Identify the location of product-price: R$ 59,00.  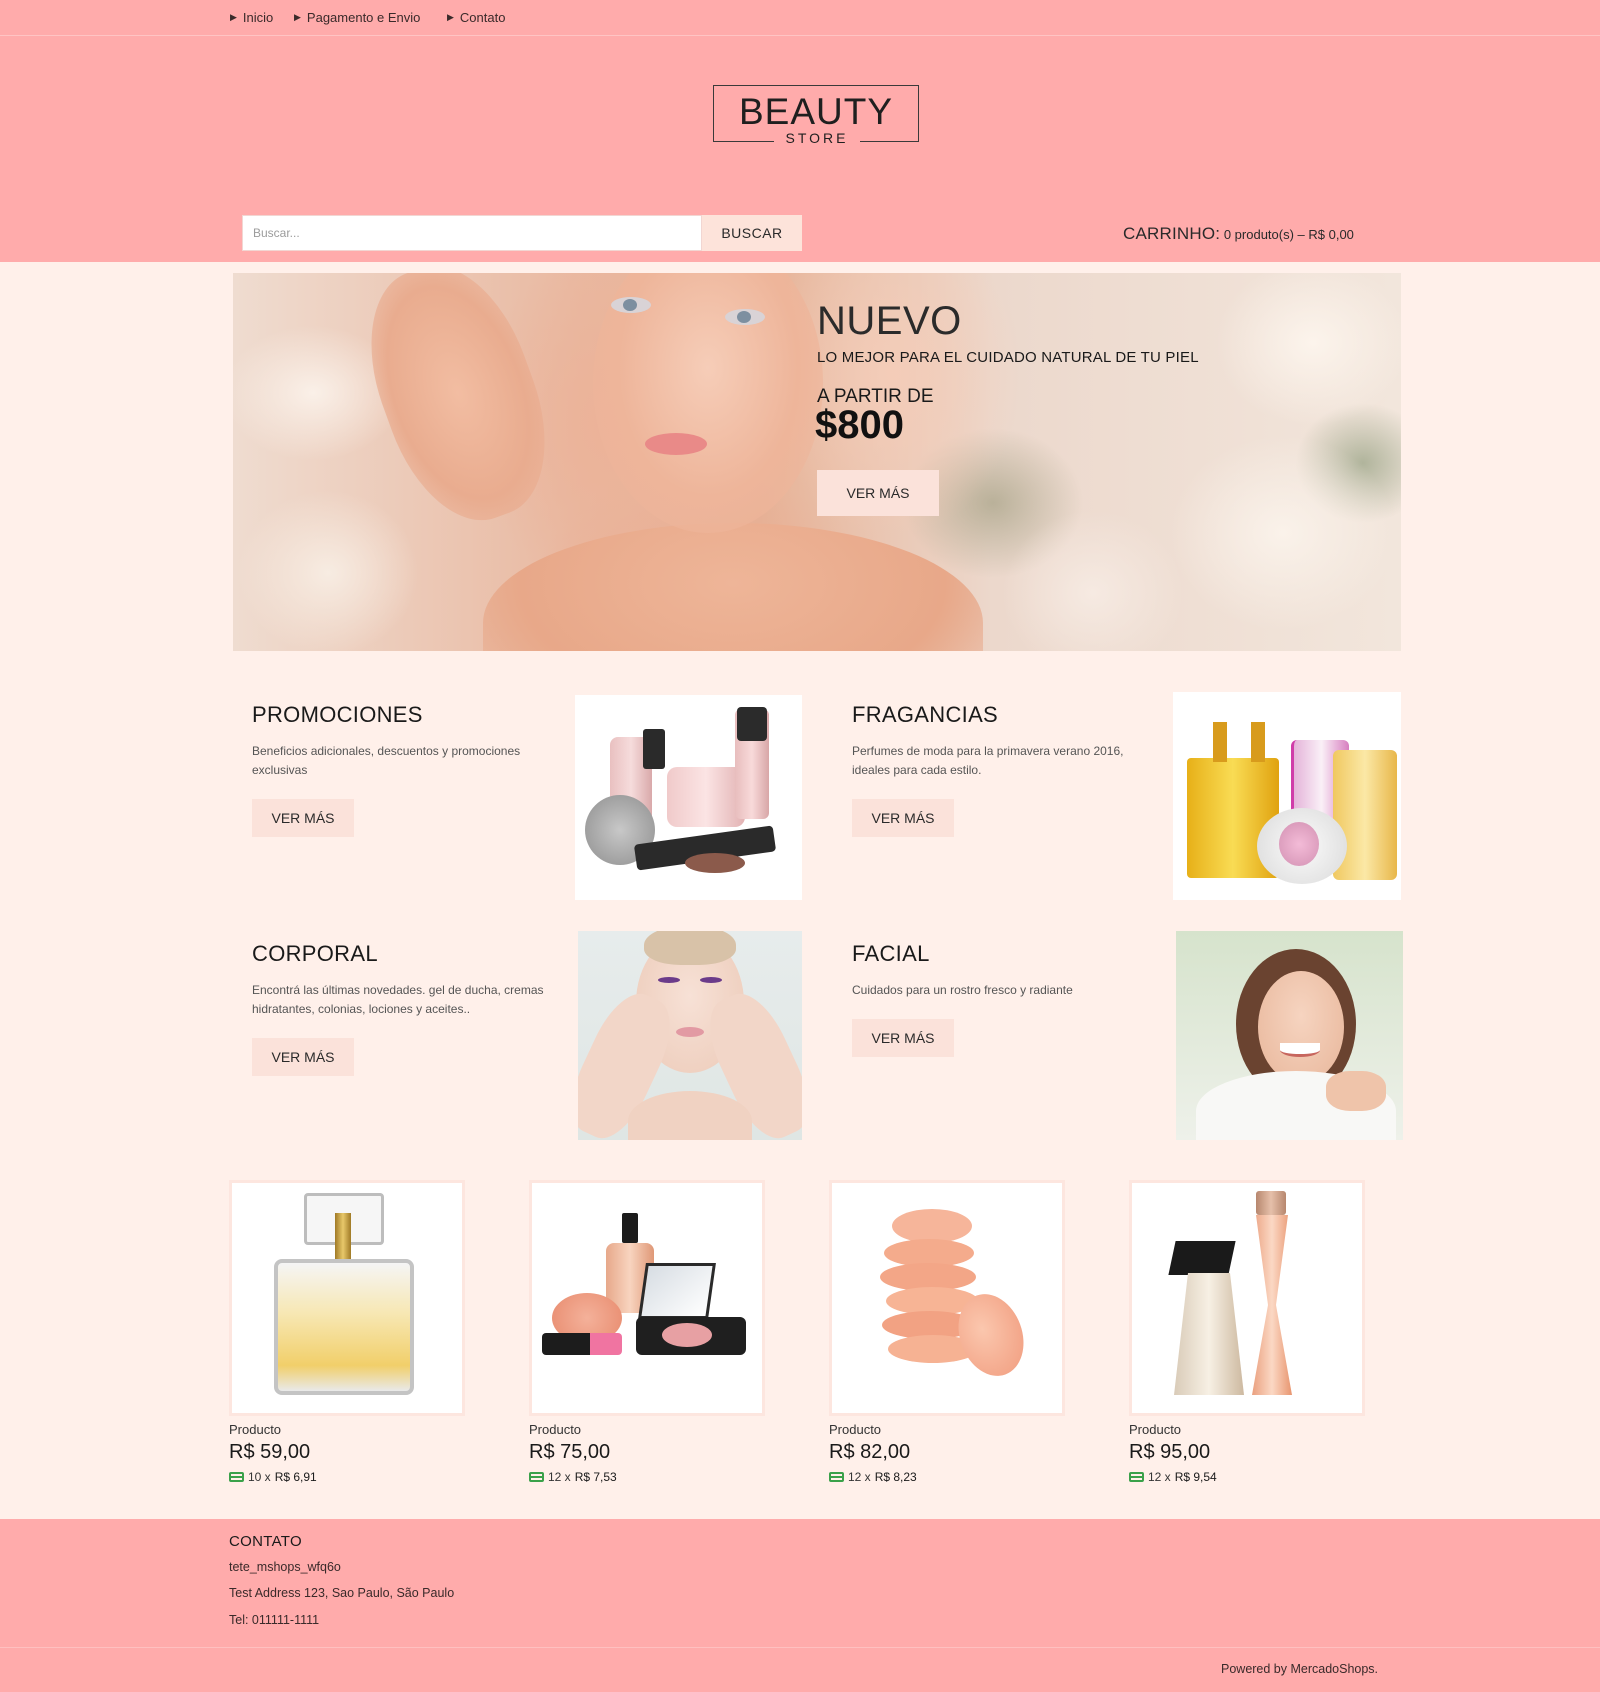
(270, 1452).